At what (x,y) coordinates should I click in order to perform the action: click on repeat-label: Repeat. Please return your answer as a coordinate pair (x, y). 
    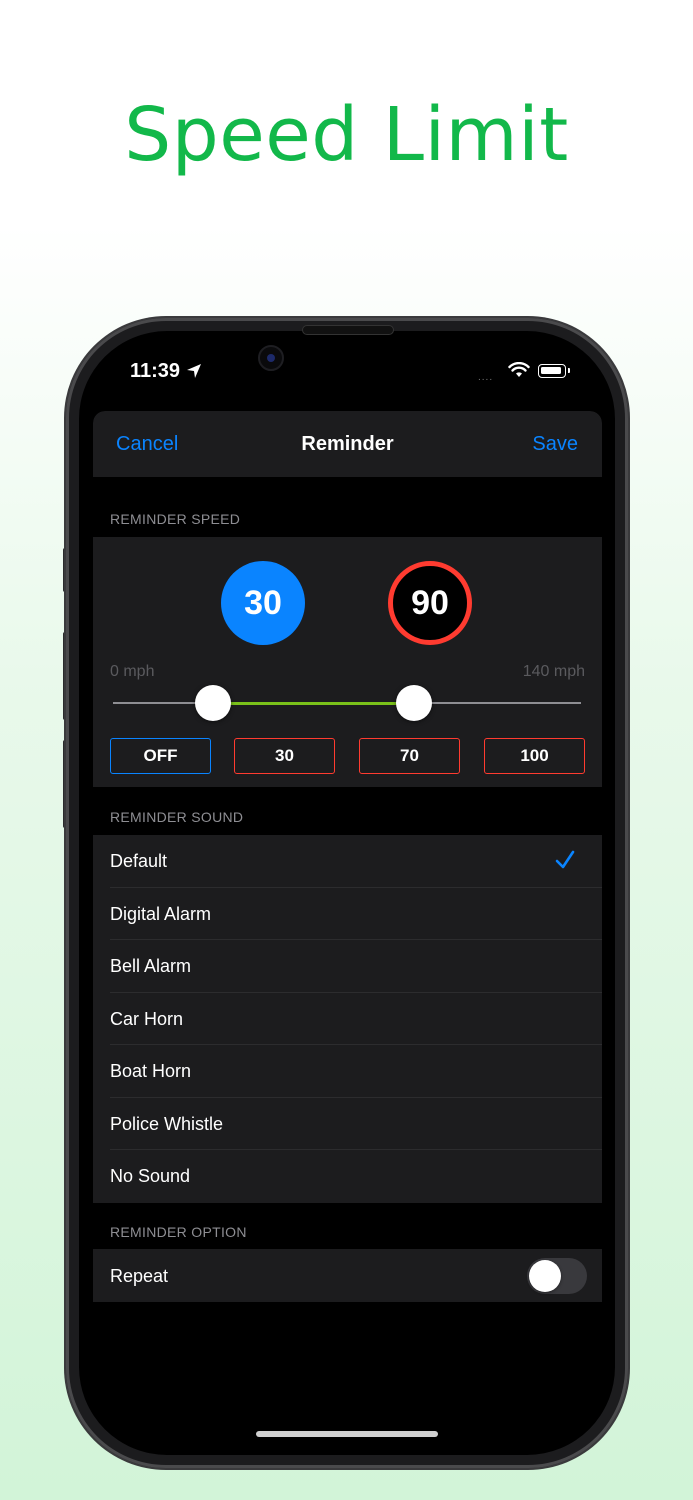
    Looking at the image, I should click on (139, 1276).